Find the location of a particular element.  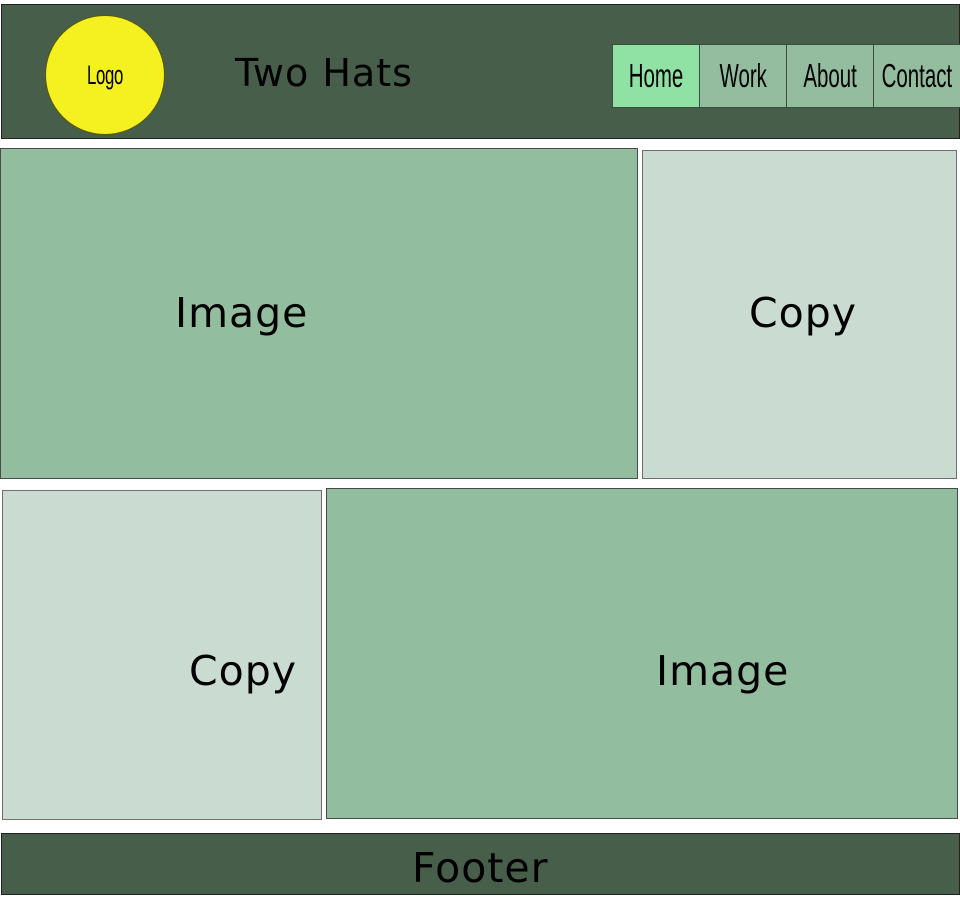

nav-item-label: About is located at coordinates (830, 75).